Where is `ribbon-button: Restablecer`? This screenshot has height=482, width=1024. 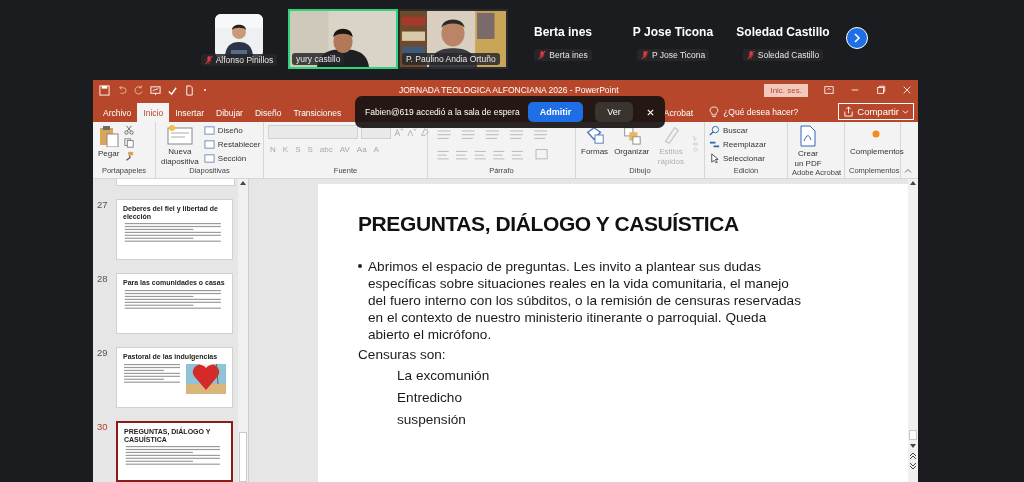 ribbon-button: Restablecer is located at coordinates (232, 144).